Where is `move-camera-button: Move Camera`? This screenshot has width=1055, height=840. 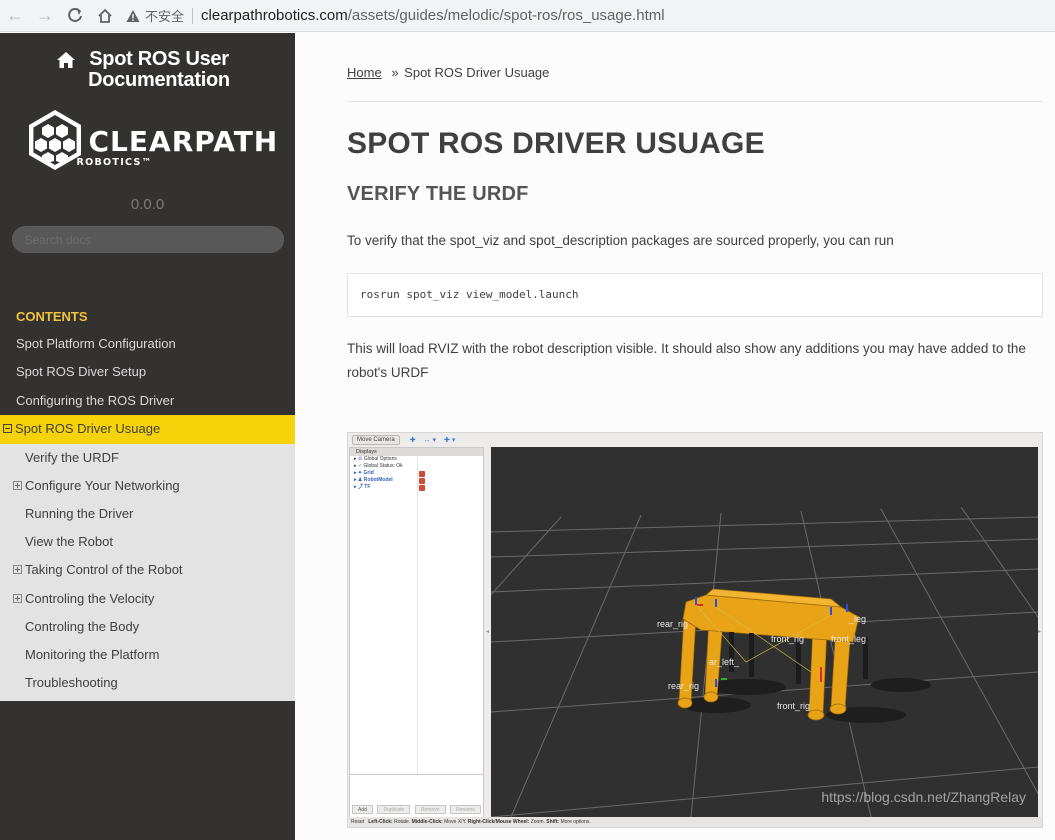
move-camera-button: Move Camera is located at coordinates (376, 440).